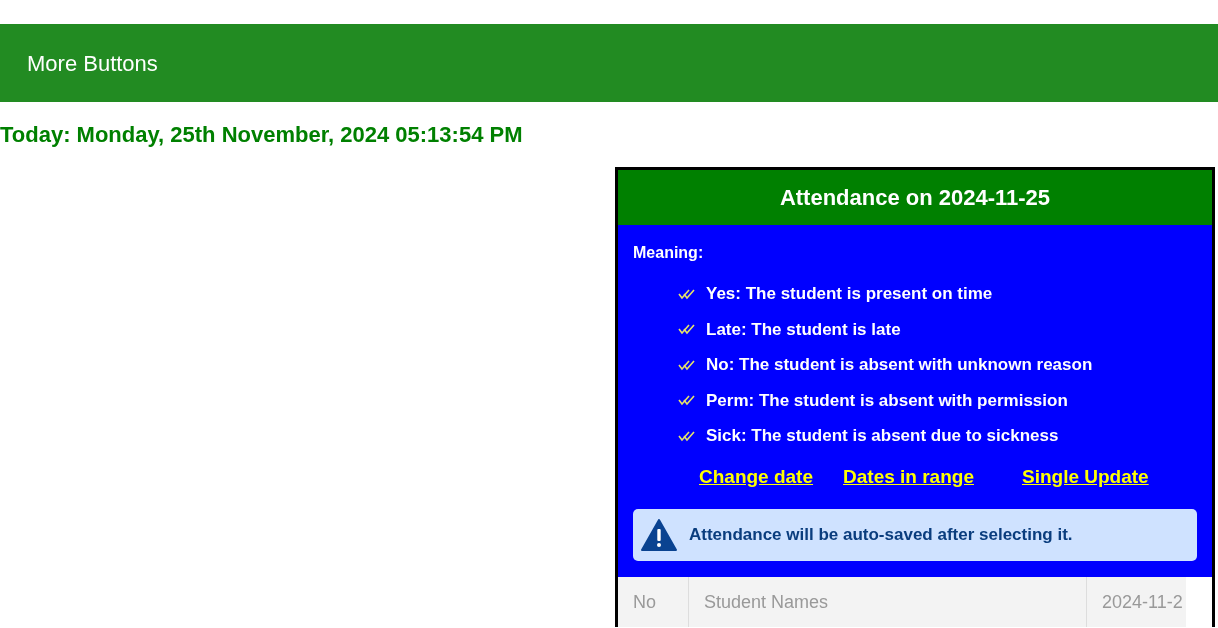  I want to click on nav-link: Single Update, so click(1085, 476).